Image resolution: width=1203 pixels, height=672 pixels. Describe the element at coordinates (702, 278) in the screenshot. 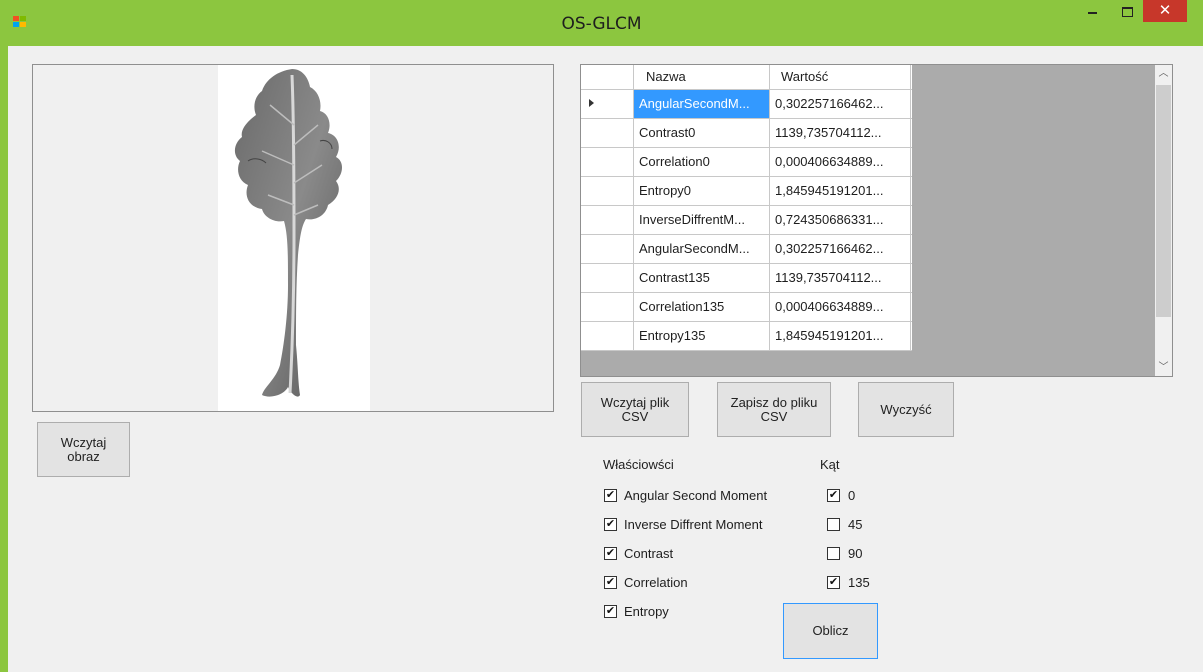

I see `cell-name: Contrast135` at that location.